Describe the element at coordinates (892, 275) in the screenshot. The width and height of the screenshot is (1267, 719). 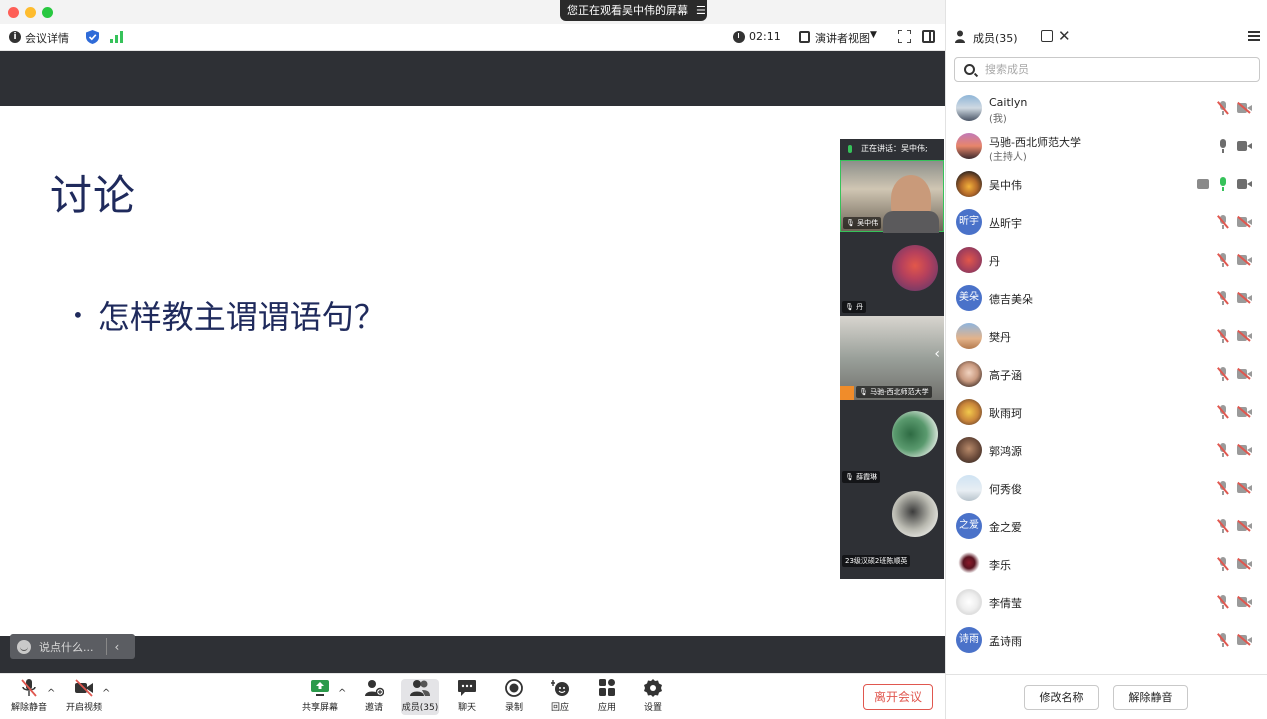
I see `video-tile: 🎙 丹` at that location.